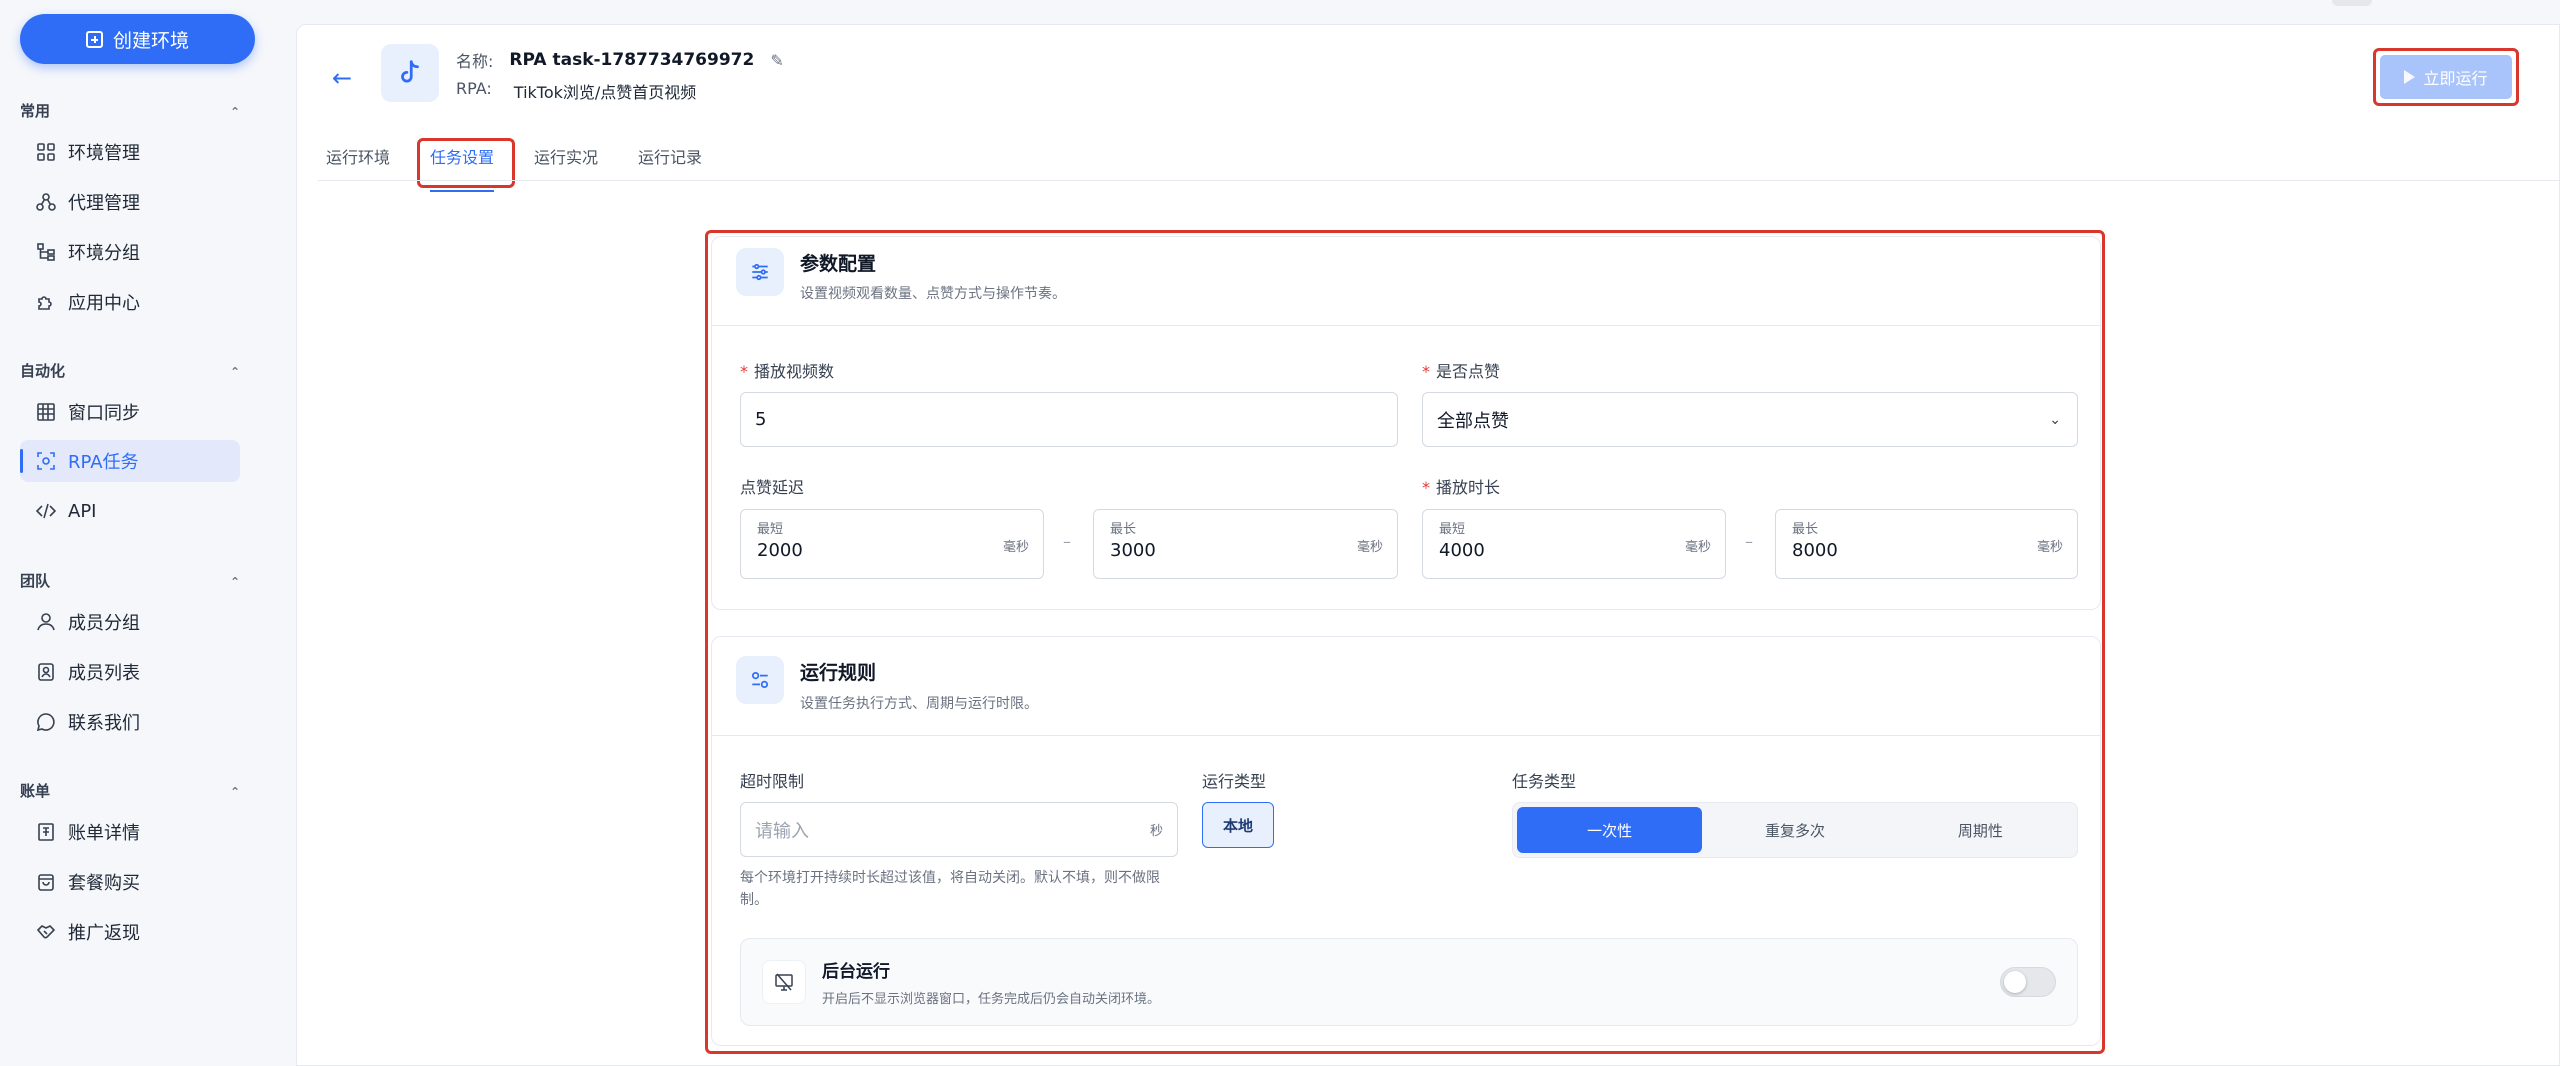 Image resolution: width=2560 pixels, height=1066 pixels. Describe the element at coordinates (46, 302) in the screenshot. I see `puzzle-icon` at that location.